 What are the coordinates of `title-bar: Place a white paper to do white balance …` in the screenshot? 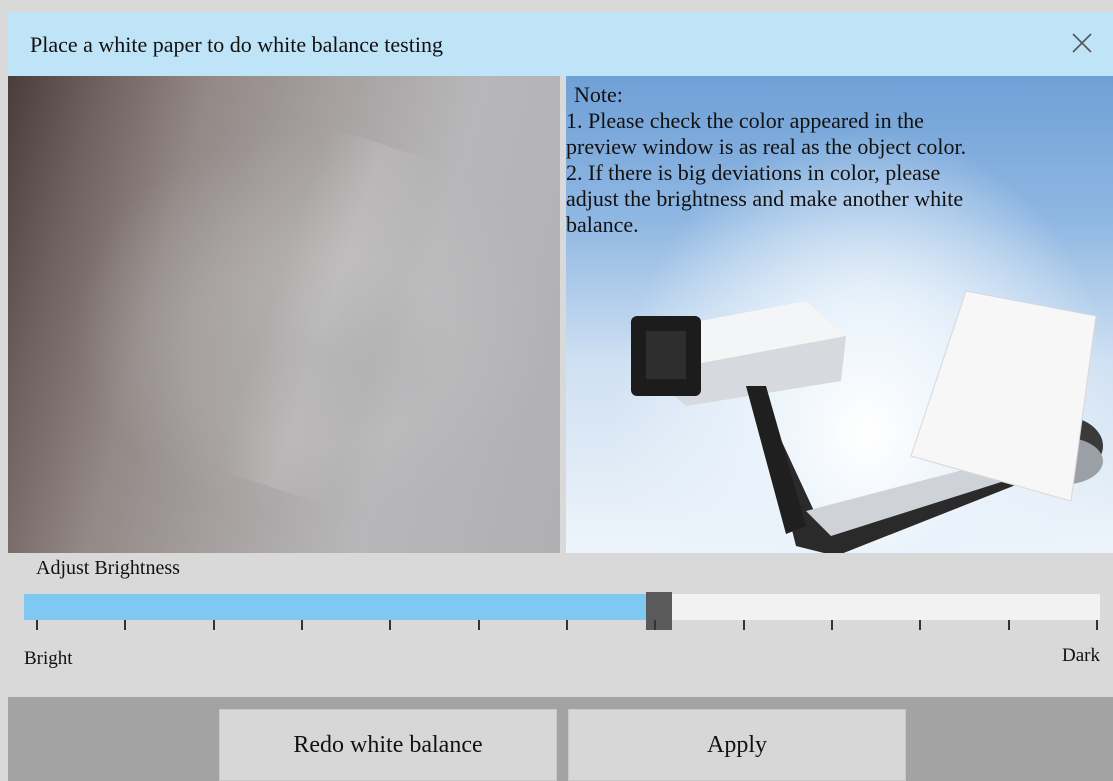 It's located at (560, 44).